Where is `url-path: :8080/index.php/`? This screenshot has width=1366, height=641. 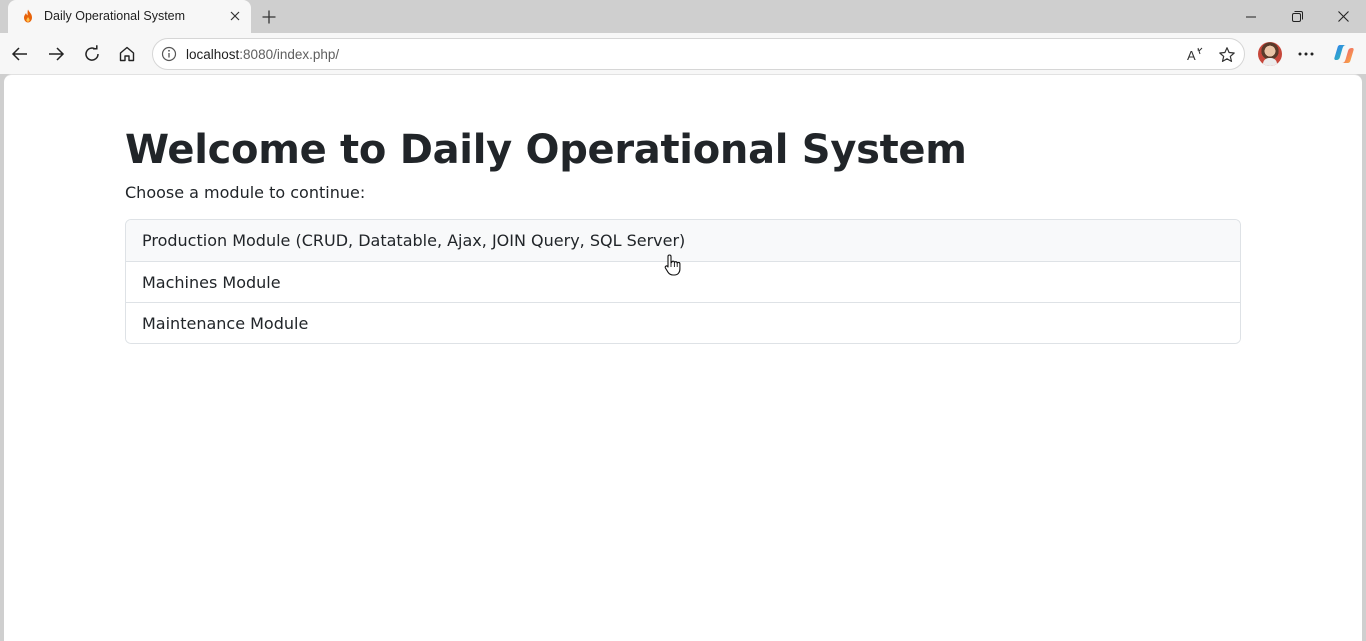 url-path: :8080/index.php/ is located at coordinates (289, 54).